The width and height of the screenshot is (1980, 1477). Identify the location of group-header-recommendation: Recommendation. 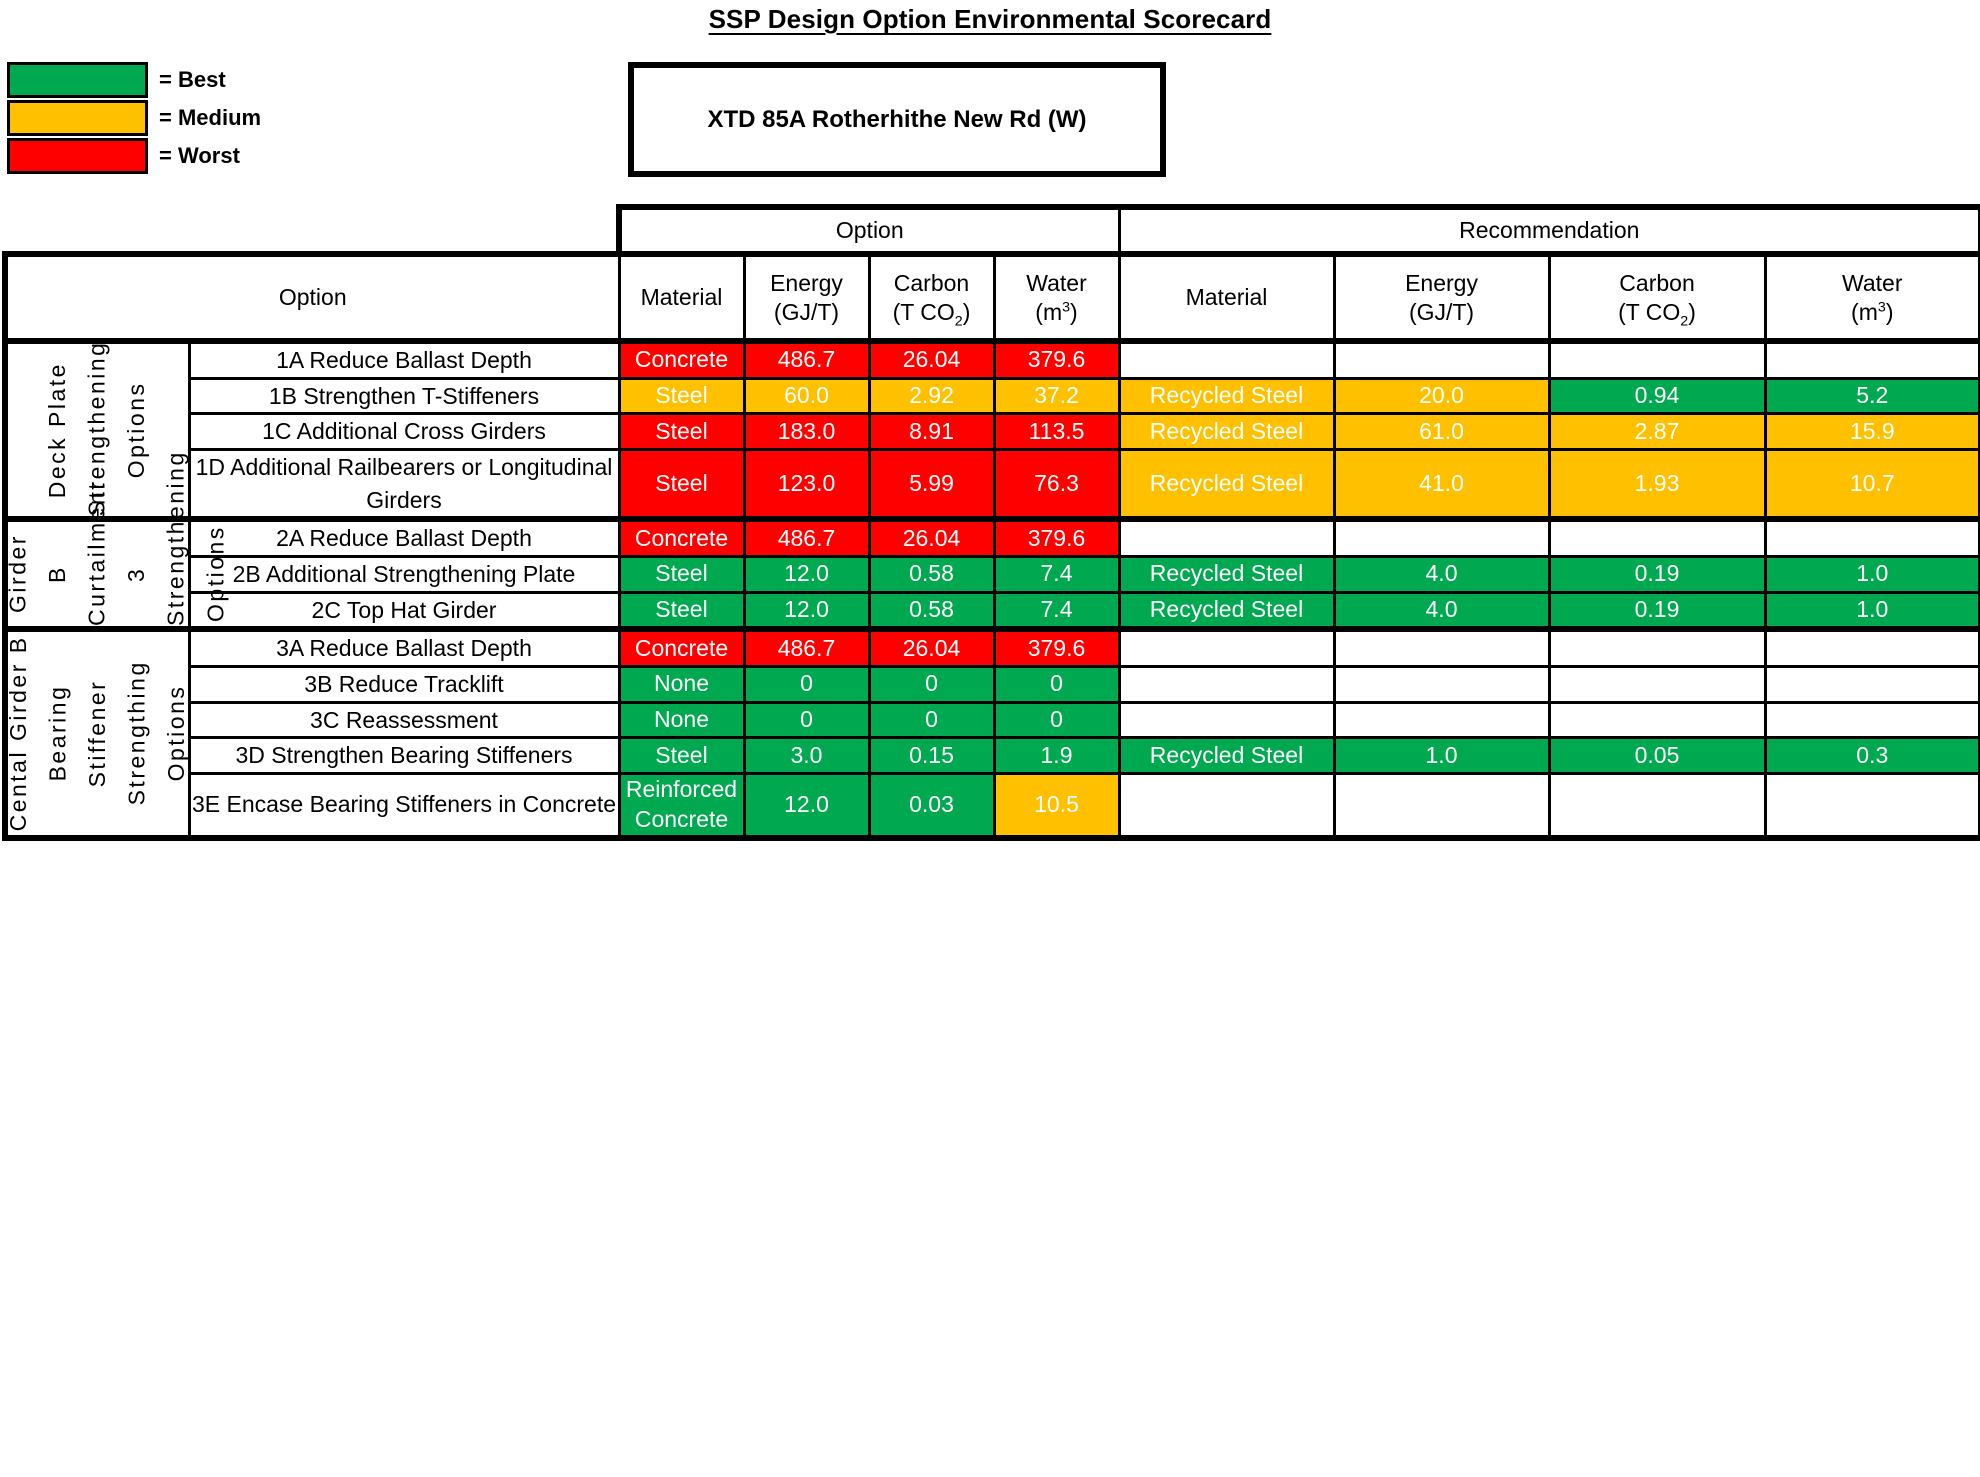
(1548, 230).